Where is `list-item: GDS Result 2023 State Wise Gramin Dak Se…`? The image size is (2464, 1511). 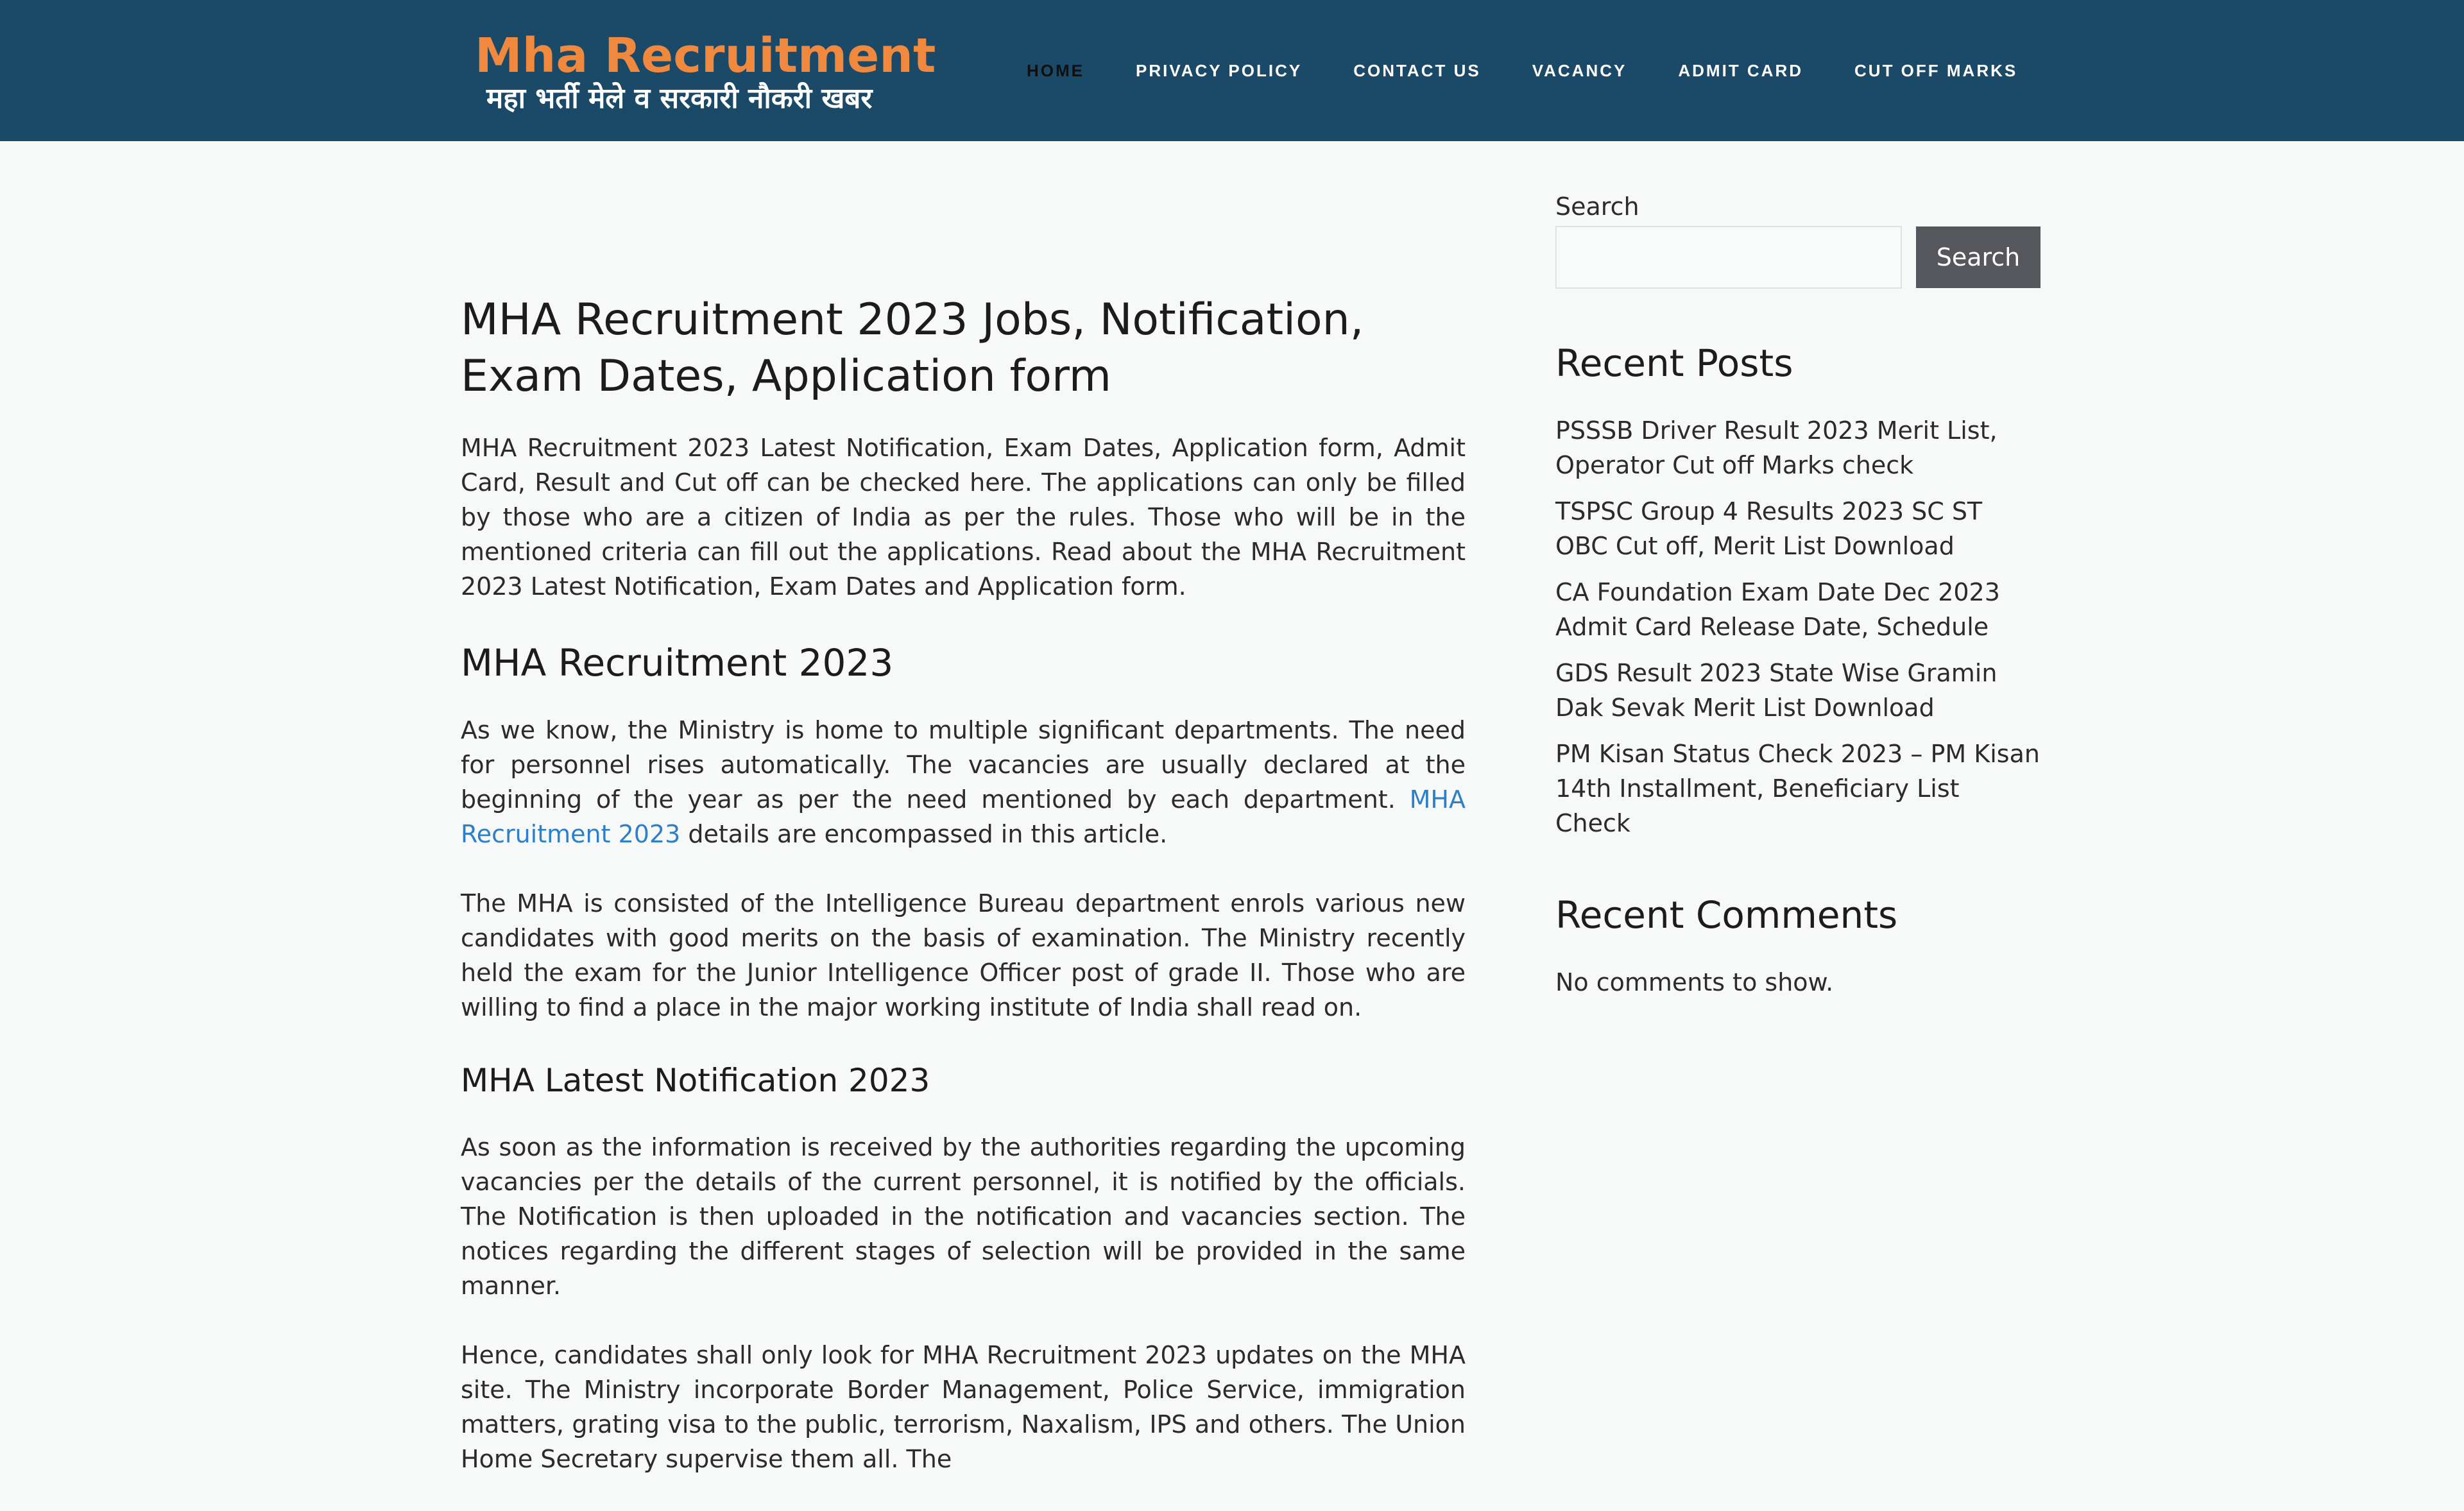 list-item: GDS Result 2023 State Wise Gramin Dak Se… is located at coordinates (1799, 690).